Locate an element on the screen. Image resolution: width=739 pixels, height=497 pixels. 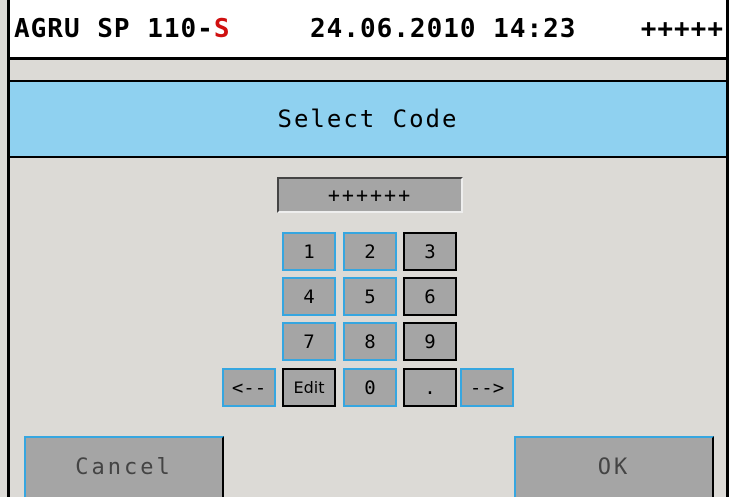
status-indicator: +++++ is located at coordinates (682, 29).